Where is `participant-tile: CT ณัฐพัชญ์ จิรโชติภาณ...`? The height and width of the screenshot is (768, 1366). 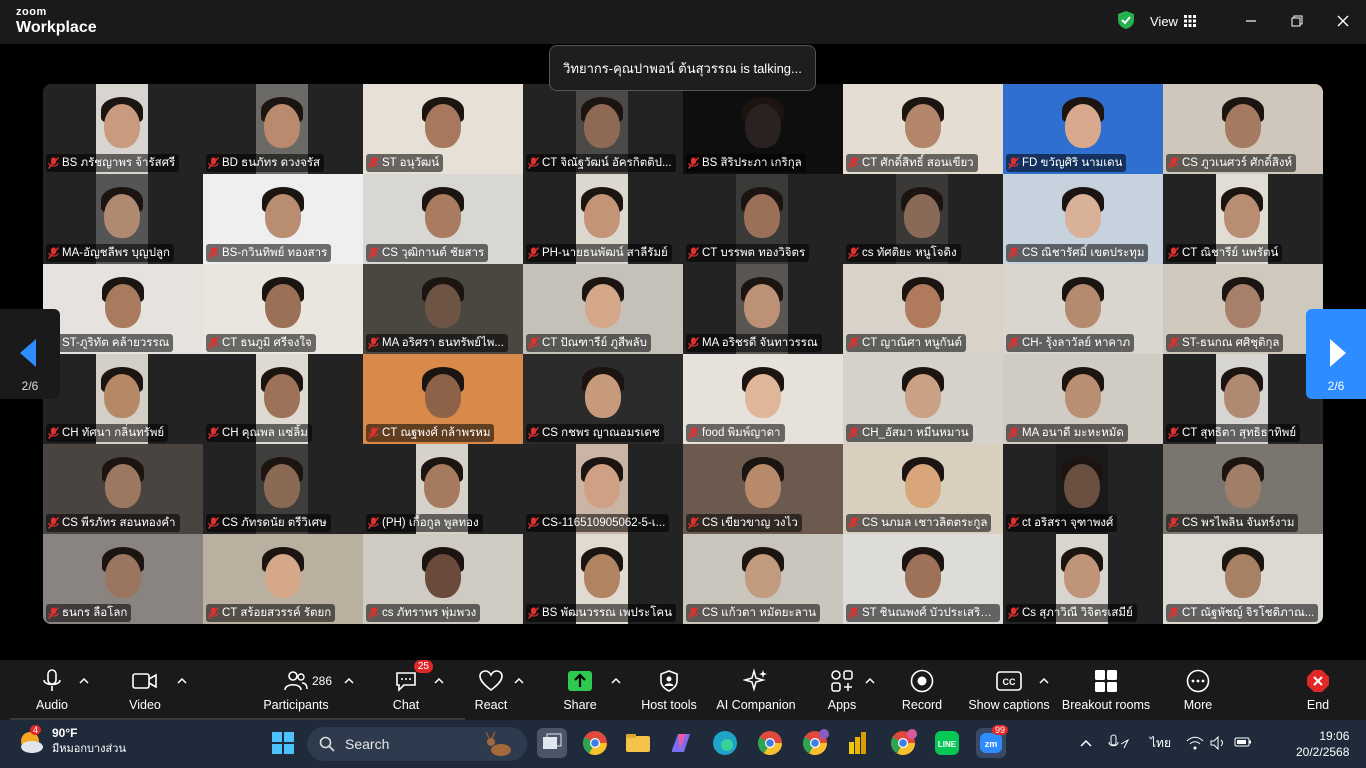 participant-tile: CT ณัฐพัชญ์ จิรโชติภาณ... is located at coordinates (1243, 579).